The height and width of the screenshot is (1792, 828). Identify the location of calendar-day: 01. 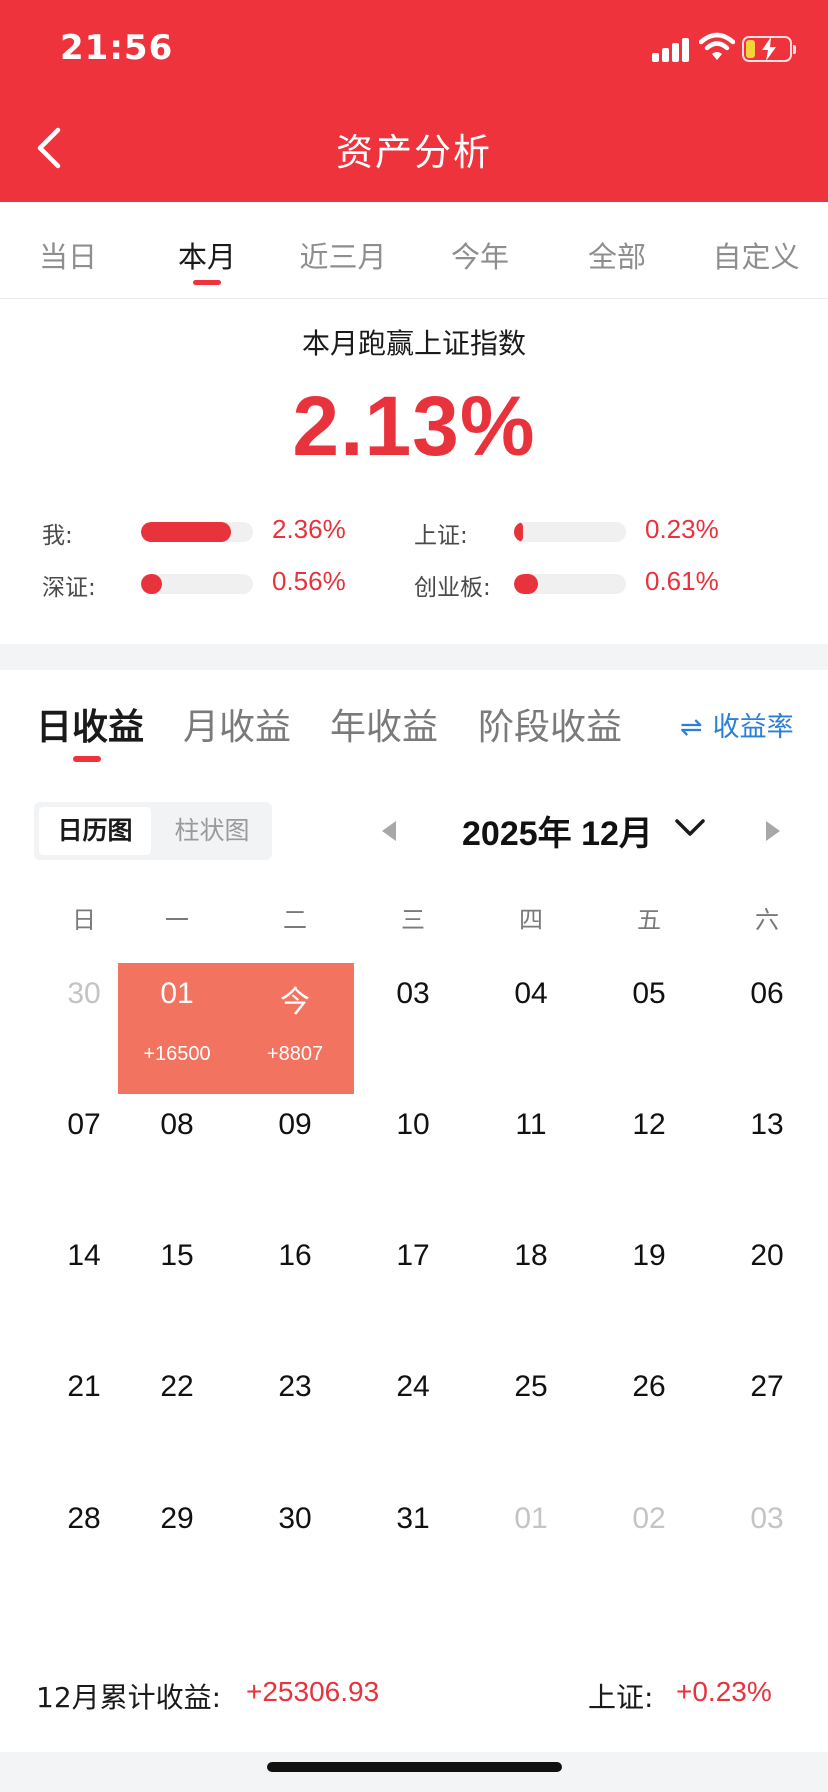
(531, 1553).